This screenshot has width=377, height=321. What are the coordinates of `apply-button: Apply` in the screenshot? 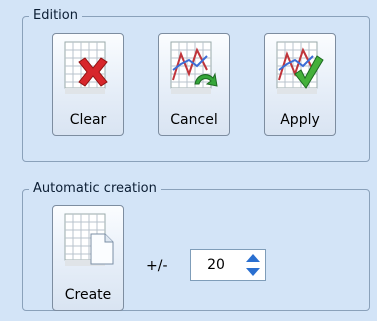 It's located at (300, 84).